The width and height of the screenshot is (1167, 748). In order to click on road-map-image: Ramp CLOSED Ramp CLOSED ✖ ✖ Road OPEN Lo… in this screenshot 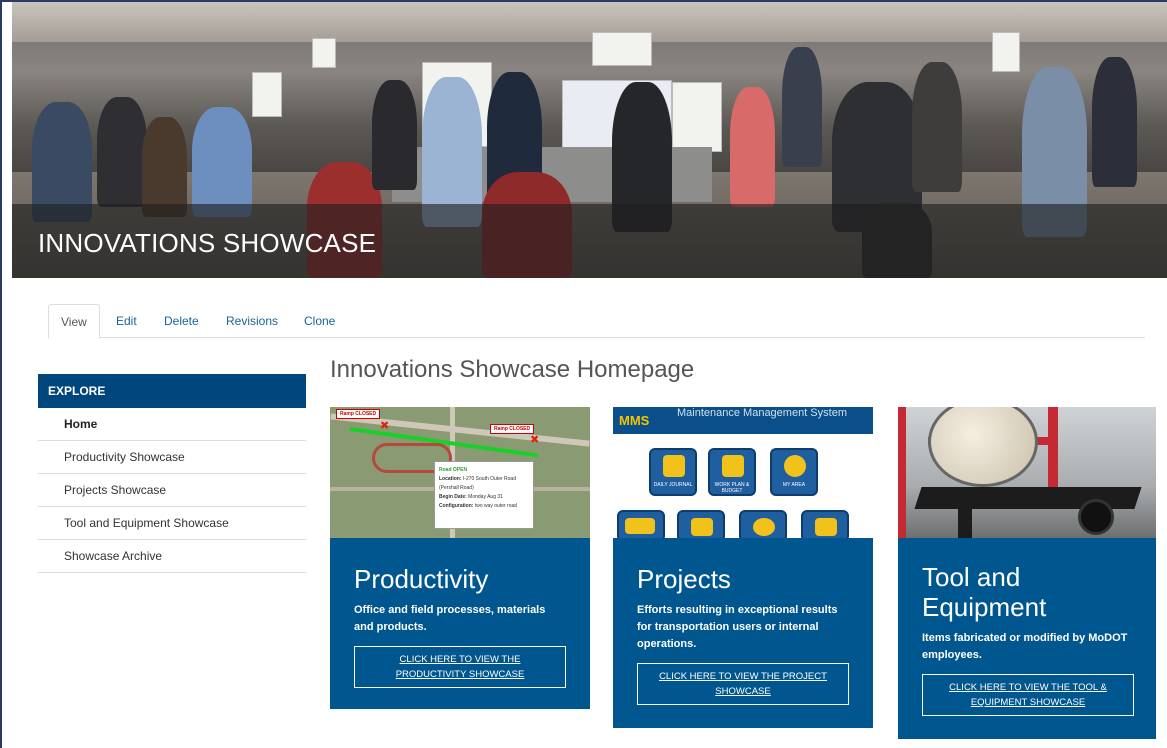, I will do `click(460, 472)`.